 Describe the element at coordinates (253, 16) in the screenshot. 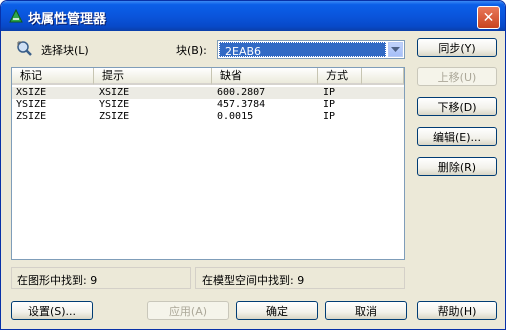

I see `title-bar: 块属性管理器 ✕` at that location.